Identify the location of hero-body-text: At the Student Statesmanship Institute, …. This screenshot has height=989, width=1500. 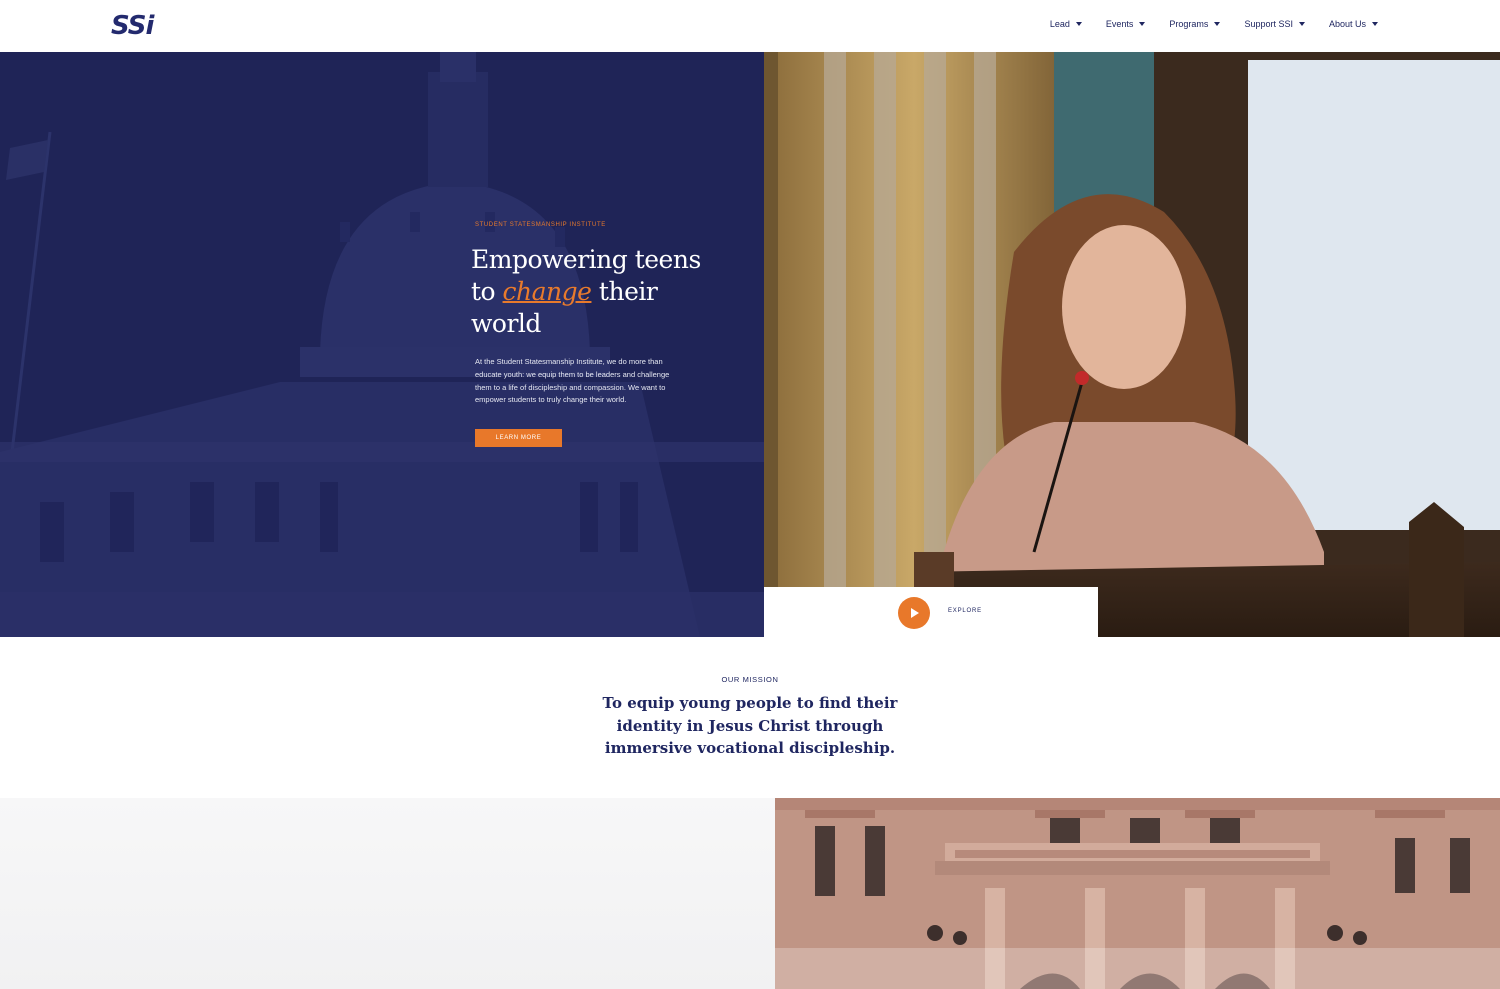
(572, 381).